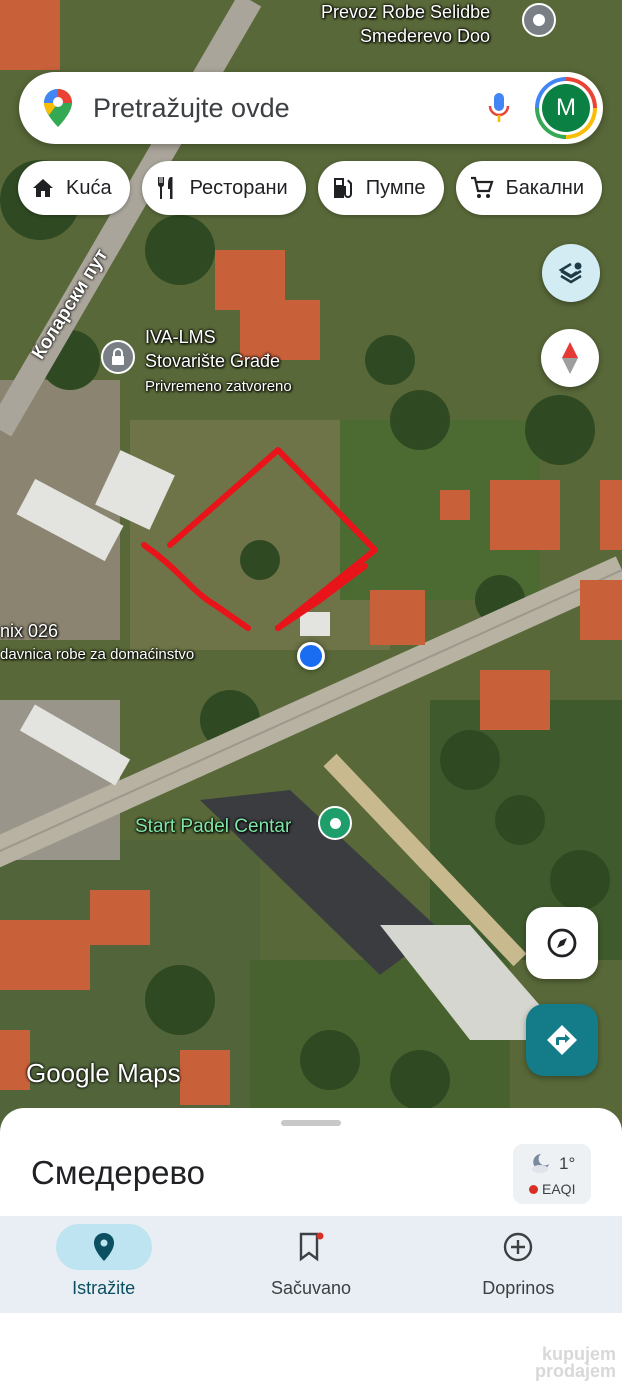 The image size is (622, 1385). I want to click on avatar-letter: M, so click(566, 108).